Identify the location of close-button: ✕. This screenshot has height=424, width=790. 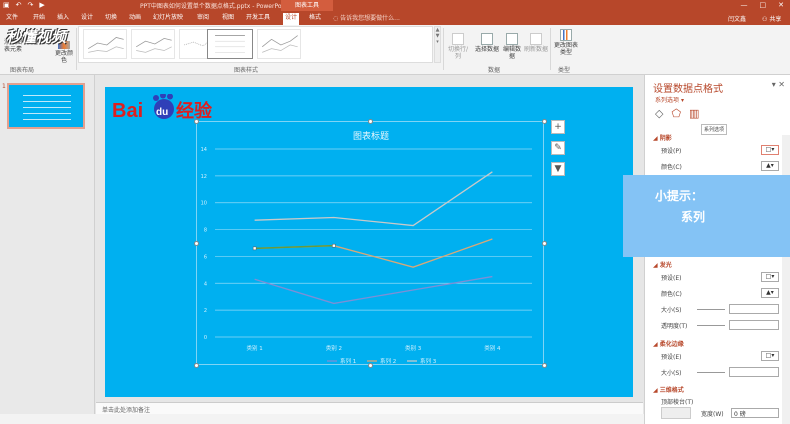
(781, 5).